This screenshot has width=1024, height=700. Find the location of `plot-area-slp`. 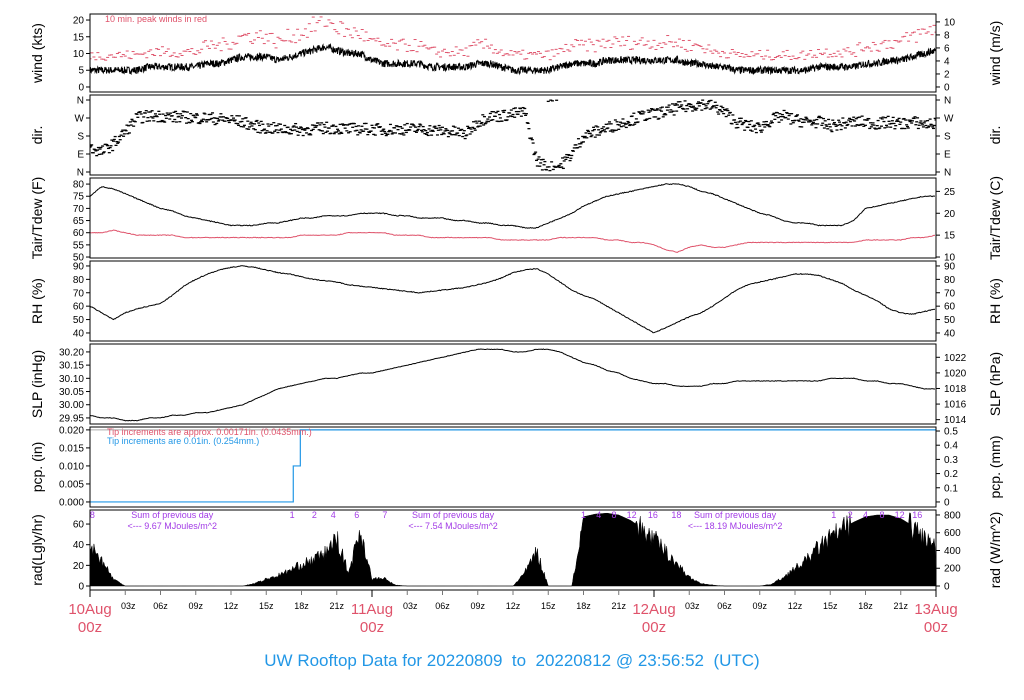

plot-area-slp is located at coordinates (513, 385).